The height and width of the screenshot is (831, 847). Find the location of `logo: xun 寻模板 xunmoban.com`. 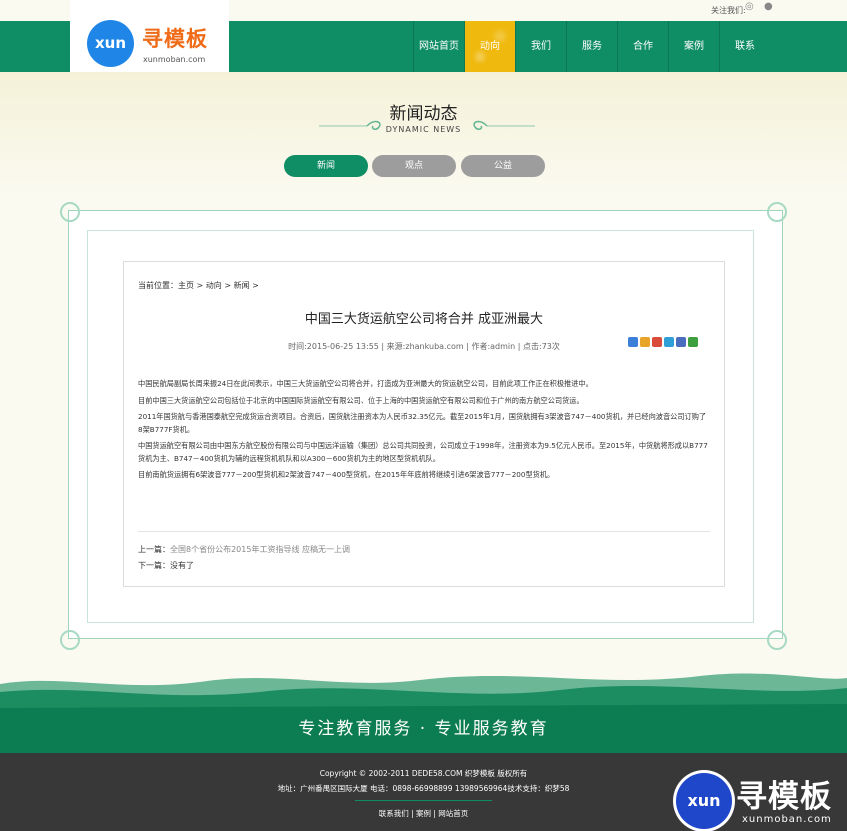

logo: xun 寻模板 xunmoban.com is located at coordinates (149, 36).